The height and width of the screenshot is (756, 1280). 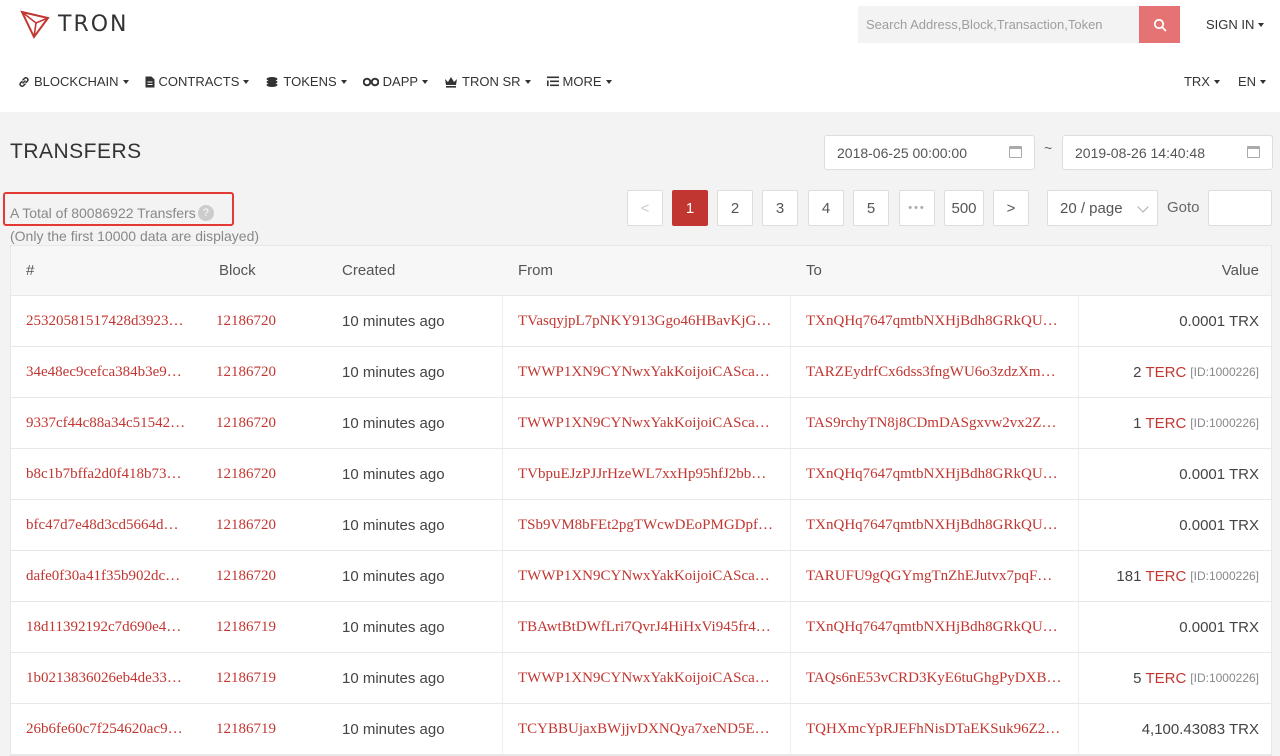 What do you see at coordinates (487, 81) in the screenshot?
I see `nav-tron-sr: TRON SR` at bounding box center [487, 81].